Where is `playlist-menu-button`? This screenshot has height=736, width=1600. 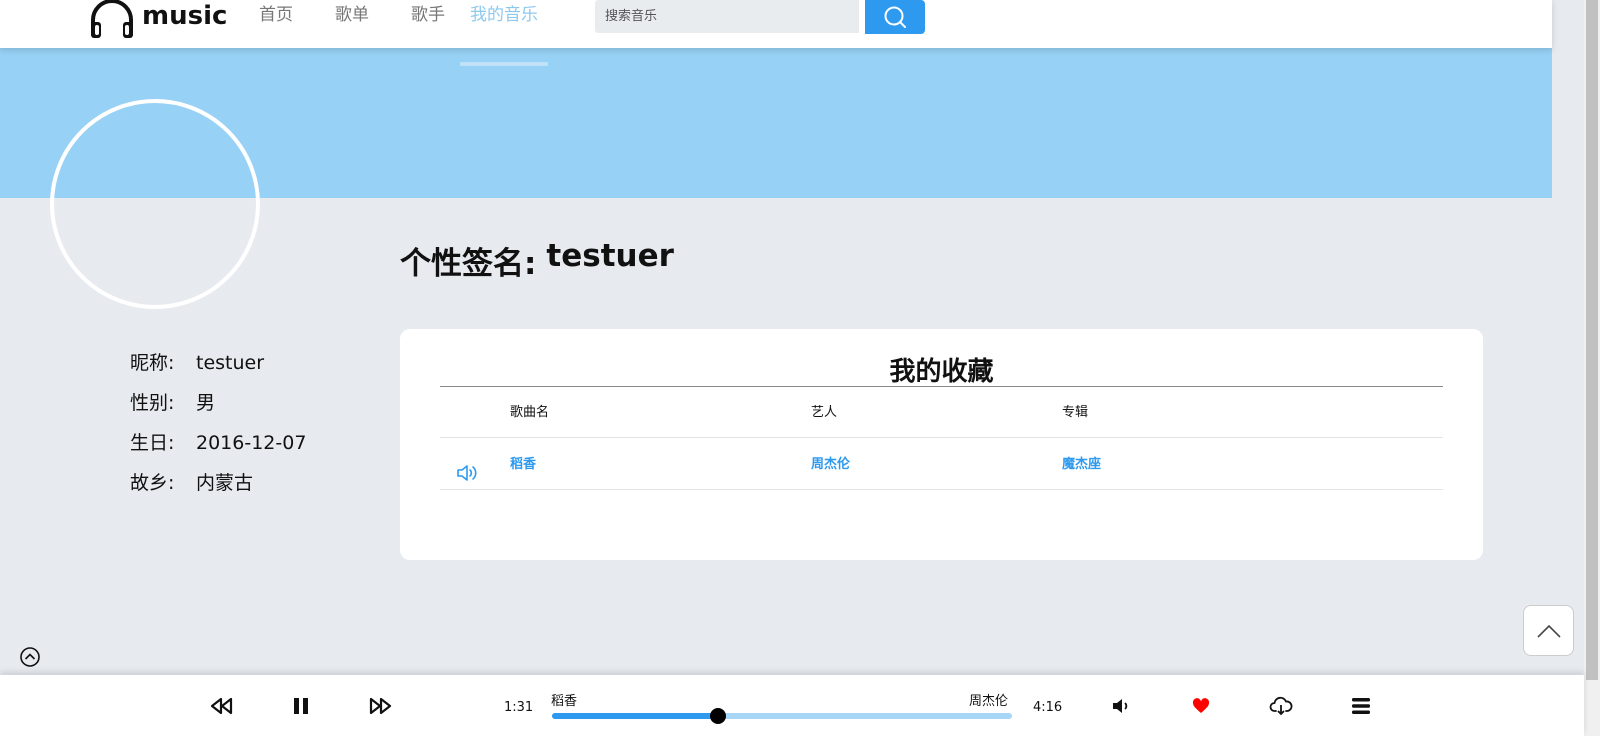
playlist-menu-button is located at coordinates (1361, 706).